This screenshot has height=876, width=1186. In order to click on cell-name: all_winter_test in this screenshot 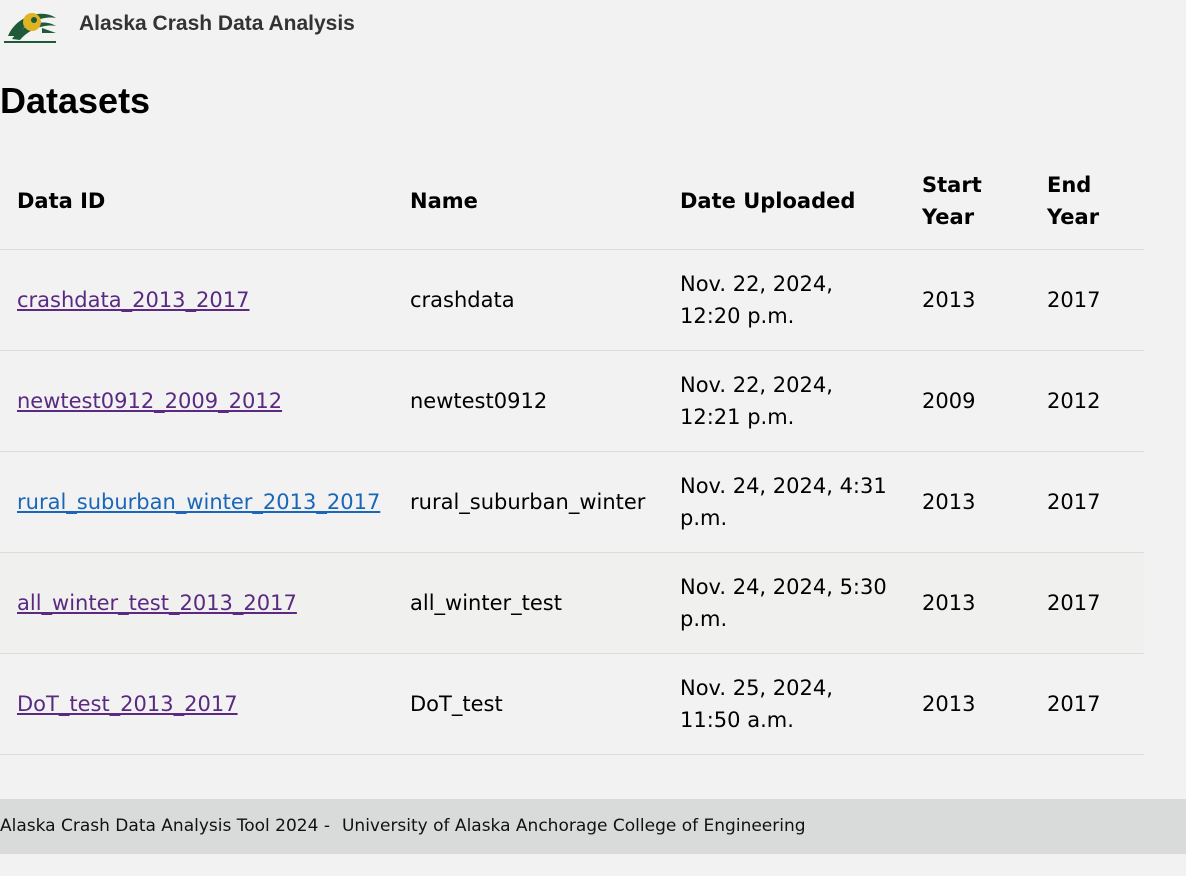, I will do `click(528, 603)`.